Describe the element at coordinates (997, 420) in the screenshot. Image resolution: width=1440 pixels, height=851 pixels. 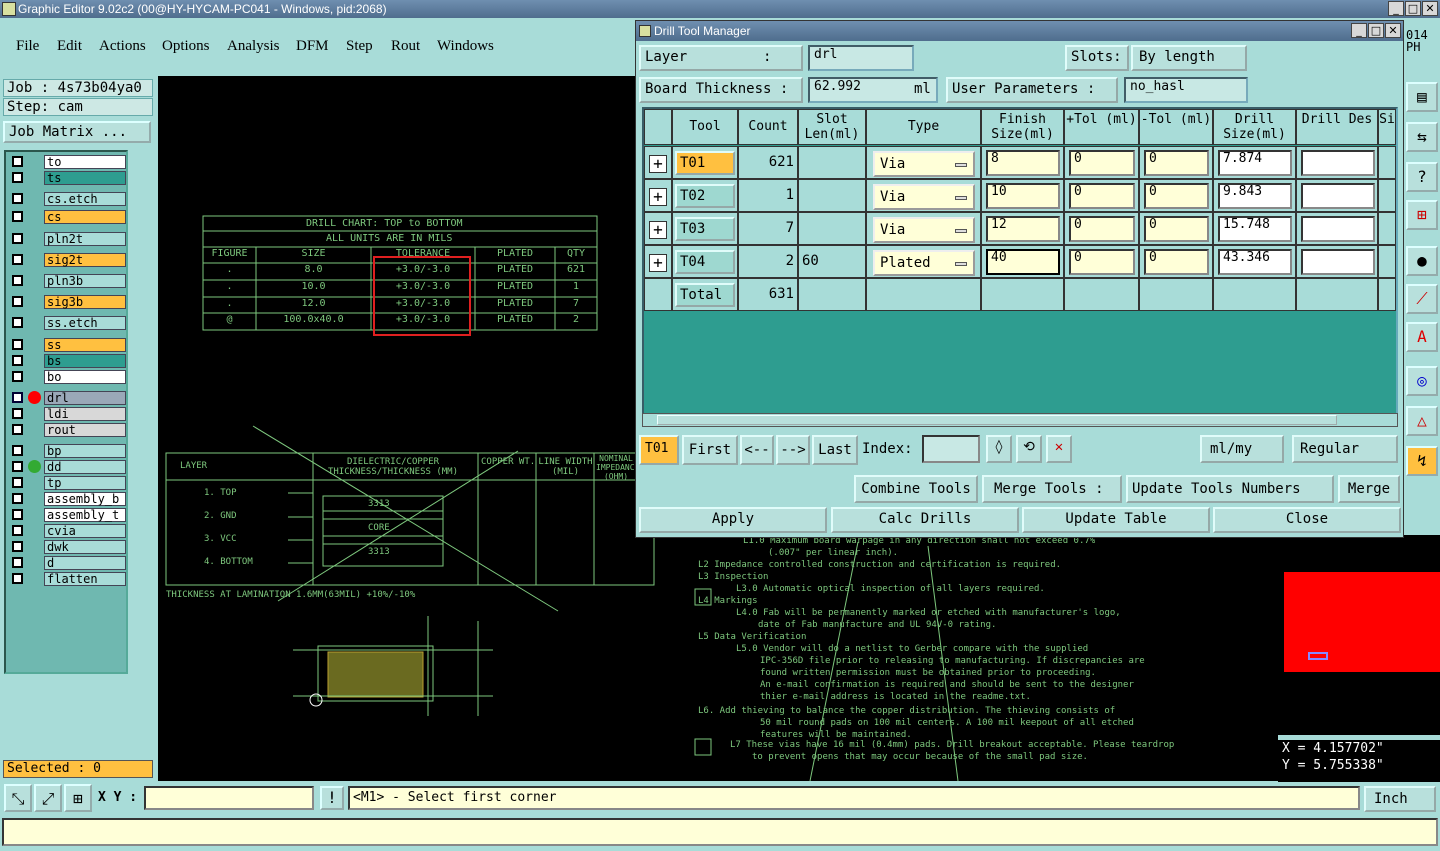
I see `scrollbar-thumb` at that location.